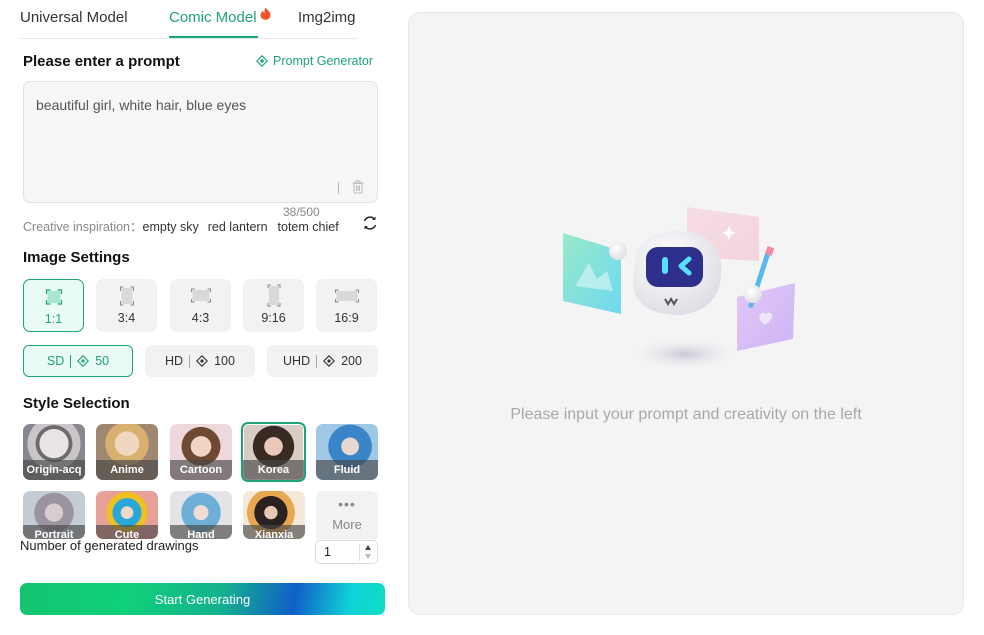 This screenshot has height=635, width=984. What do you see at coordinates (171, 227) in the screenshot?
I see `inspiration-chip: empty sky` at bounding box center [171, 227].